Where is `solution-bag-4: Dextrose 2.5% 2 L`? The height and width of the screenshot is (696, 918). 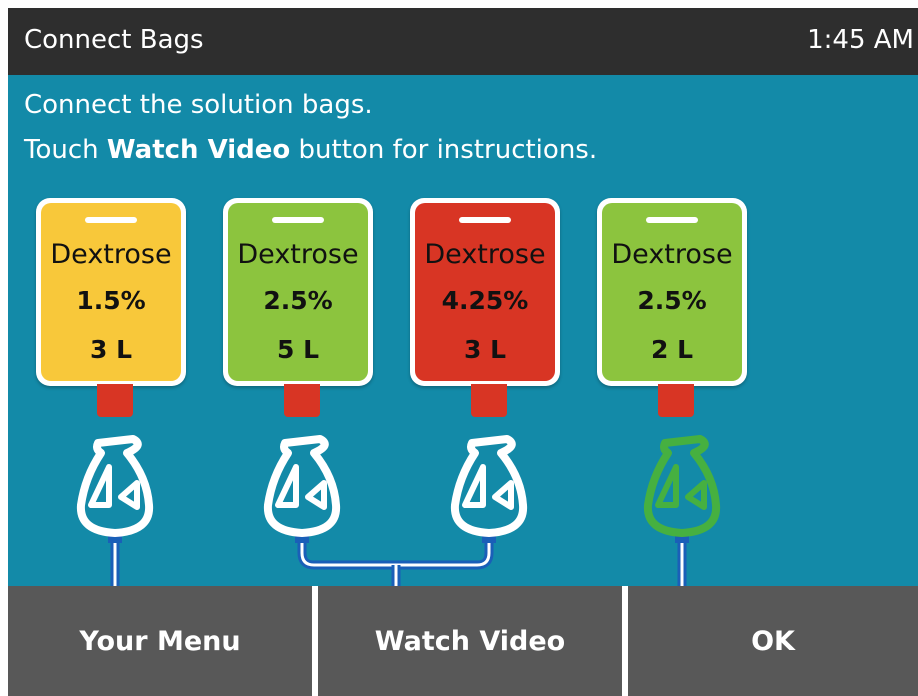 solution-bag-4: Dextrose 2.5% 2 L is located at coordinates (672, 292).